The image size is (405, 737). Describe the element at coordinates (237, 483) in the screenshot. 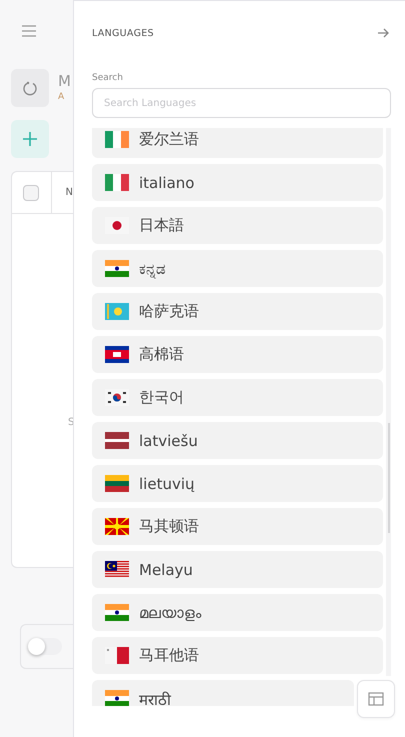

I see `language-item: lietuvių` at that location.